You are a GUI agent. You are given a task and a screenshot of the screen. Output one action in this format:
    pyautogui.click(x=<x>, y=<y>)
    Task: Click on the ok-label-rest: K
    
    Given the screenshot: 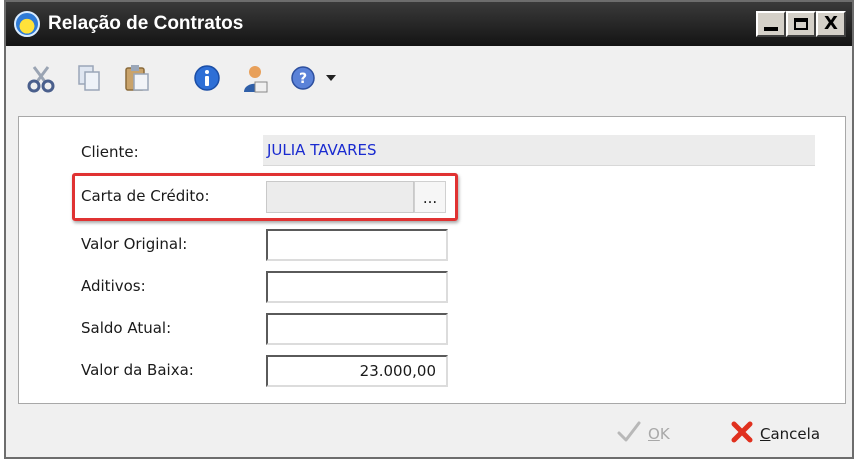 What is the action you would take?
    pyautogui.click(x=664, y=434)
    